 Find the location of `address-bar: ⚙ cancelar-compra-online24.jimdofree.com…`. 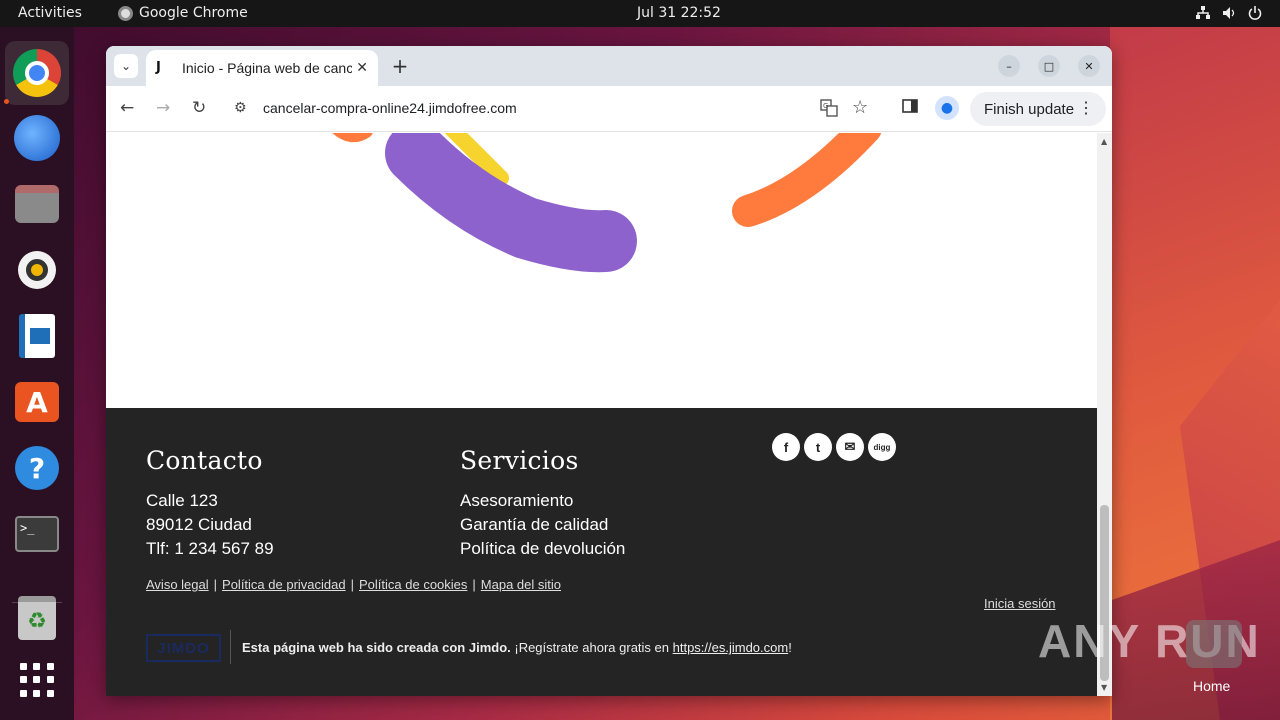

address-bar: ⚙ cancelar-compra-online24.jimdofree.com… is located at coordinates (554, 109).